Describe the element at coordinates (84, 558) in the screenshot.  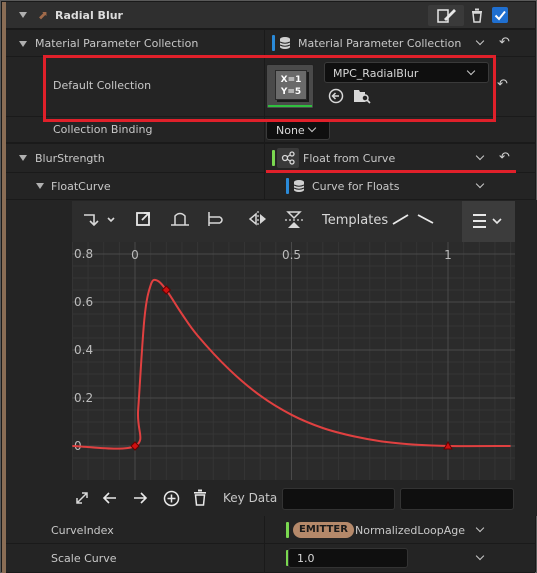
I see `scale-curve-label: Scale Curve` at that location.